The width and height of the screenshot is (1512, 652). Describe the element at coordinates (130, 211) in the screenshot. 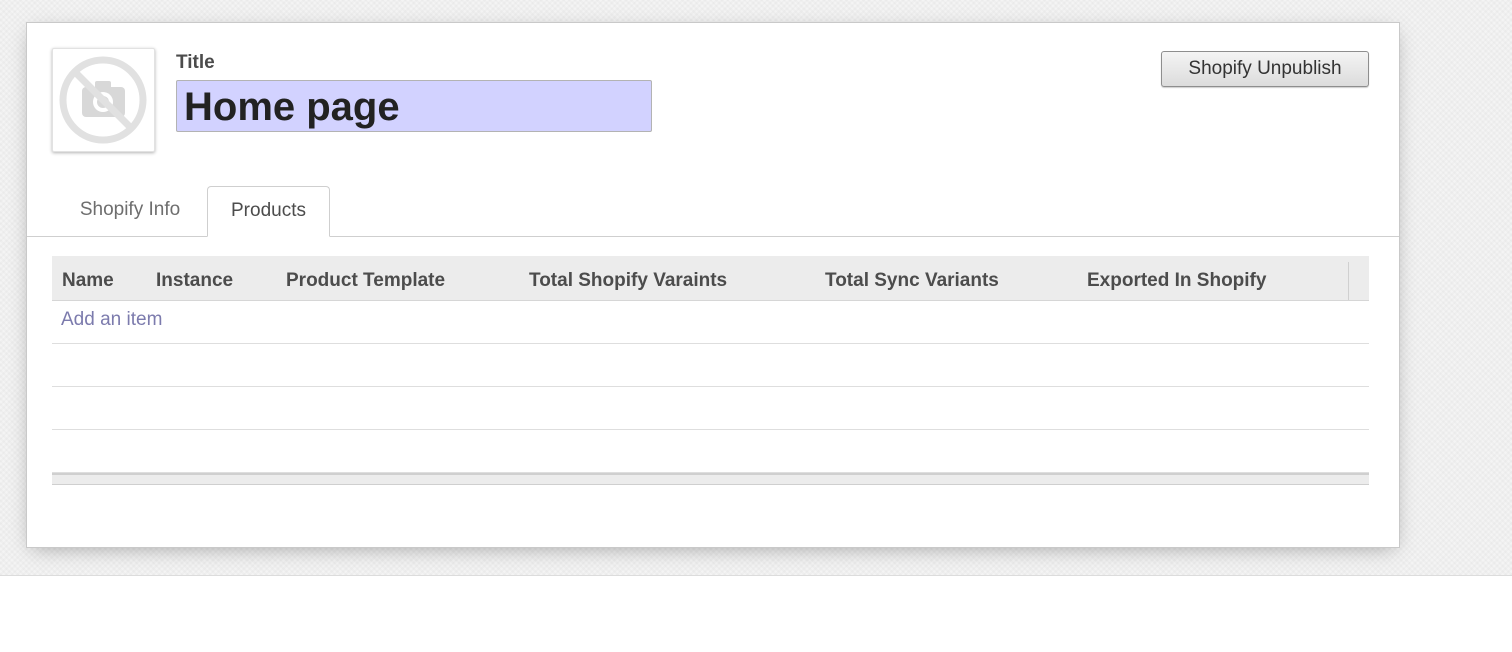

I see `tab-shopify-info: Shopify Info` at that location.